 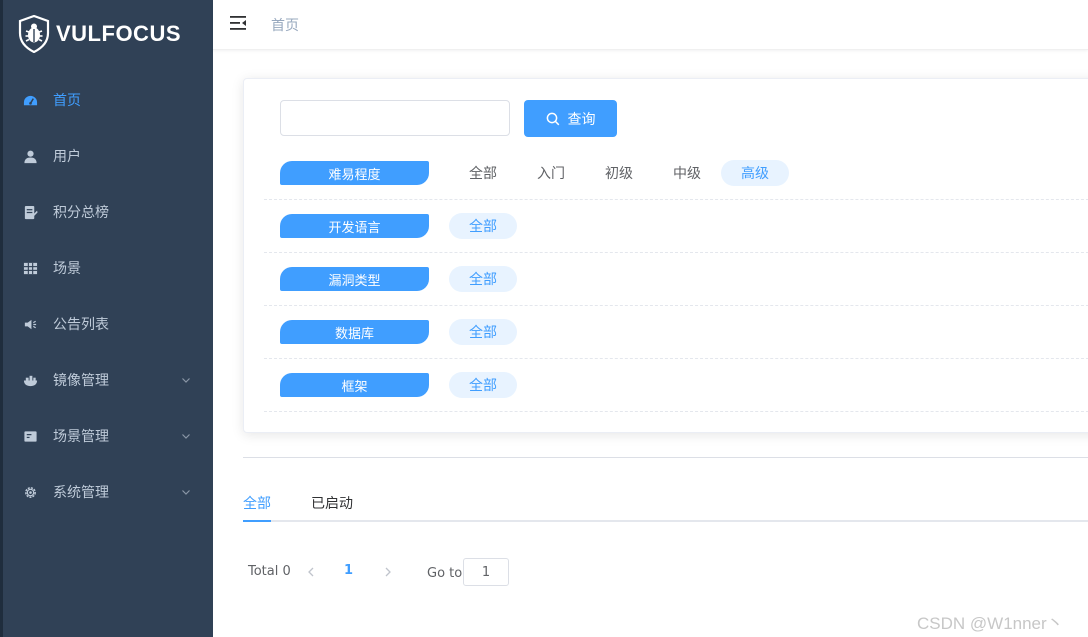 I want to click on brand-name: VULFOCUS, so click(x=118, y=33).